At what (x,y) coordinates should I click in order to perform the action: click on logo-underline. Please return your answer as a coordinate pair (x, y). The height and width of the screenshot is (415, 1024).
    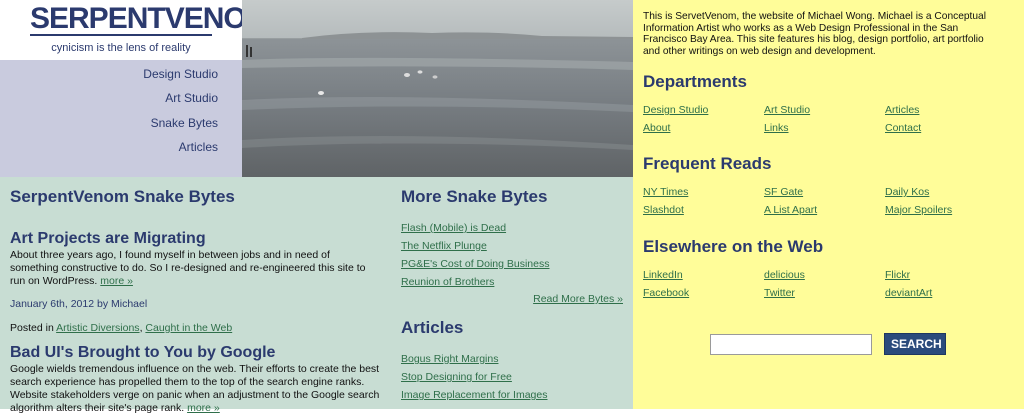
    Looking at the image, I should click on (121, 35).